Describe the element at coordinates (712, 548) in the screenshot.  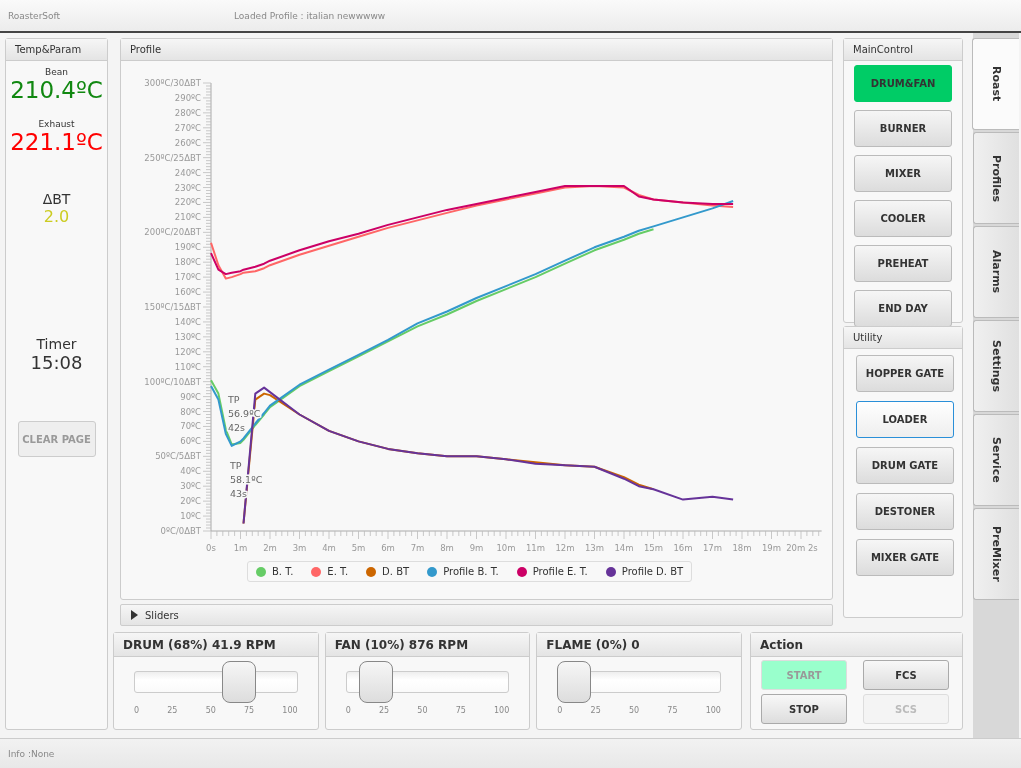
I see `tick-label: 17m` at that location.